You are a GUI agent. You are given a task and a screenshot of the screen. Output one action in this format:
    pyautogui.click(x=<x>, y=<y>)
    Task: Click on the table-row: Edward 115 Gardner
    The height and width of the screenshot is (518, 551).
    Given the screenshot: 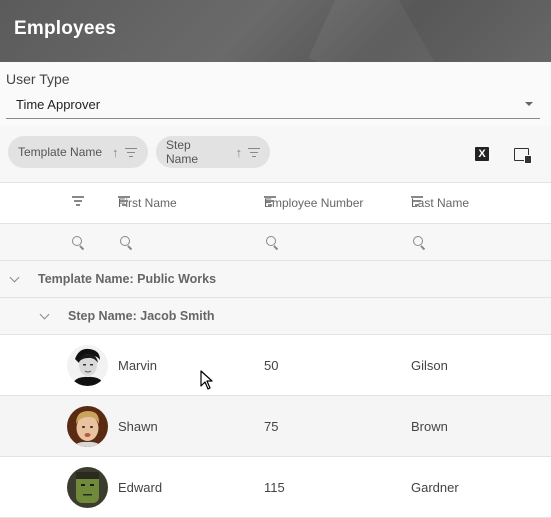 What is the action you would take?
    pyautogui.click(x=275, y=487)
    